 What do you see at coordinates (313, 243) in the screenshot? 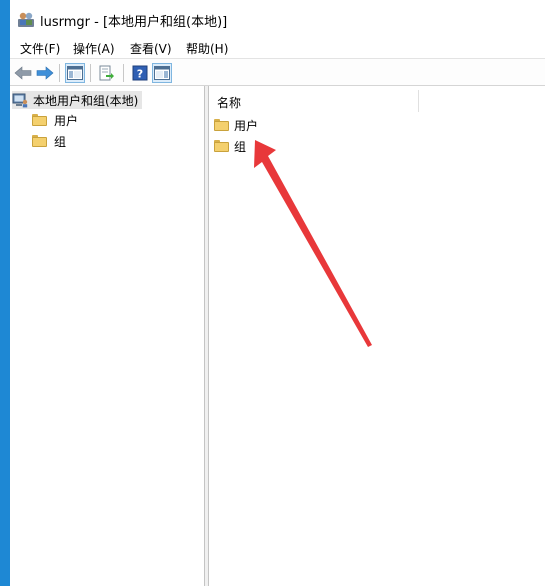
I see `annotation-arrow` at bounding box center [313, 243].